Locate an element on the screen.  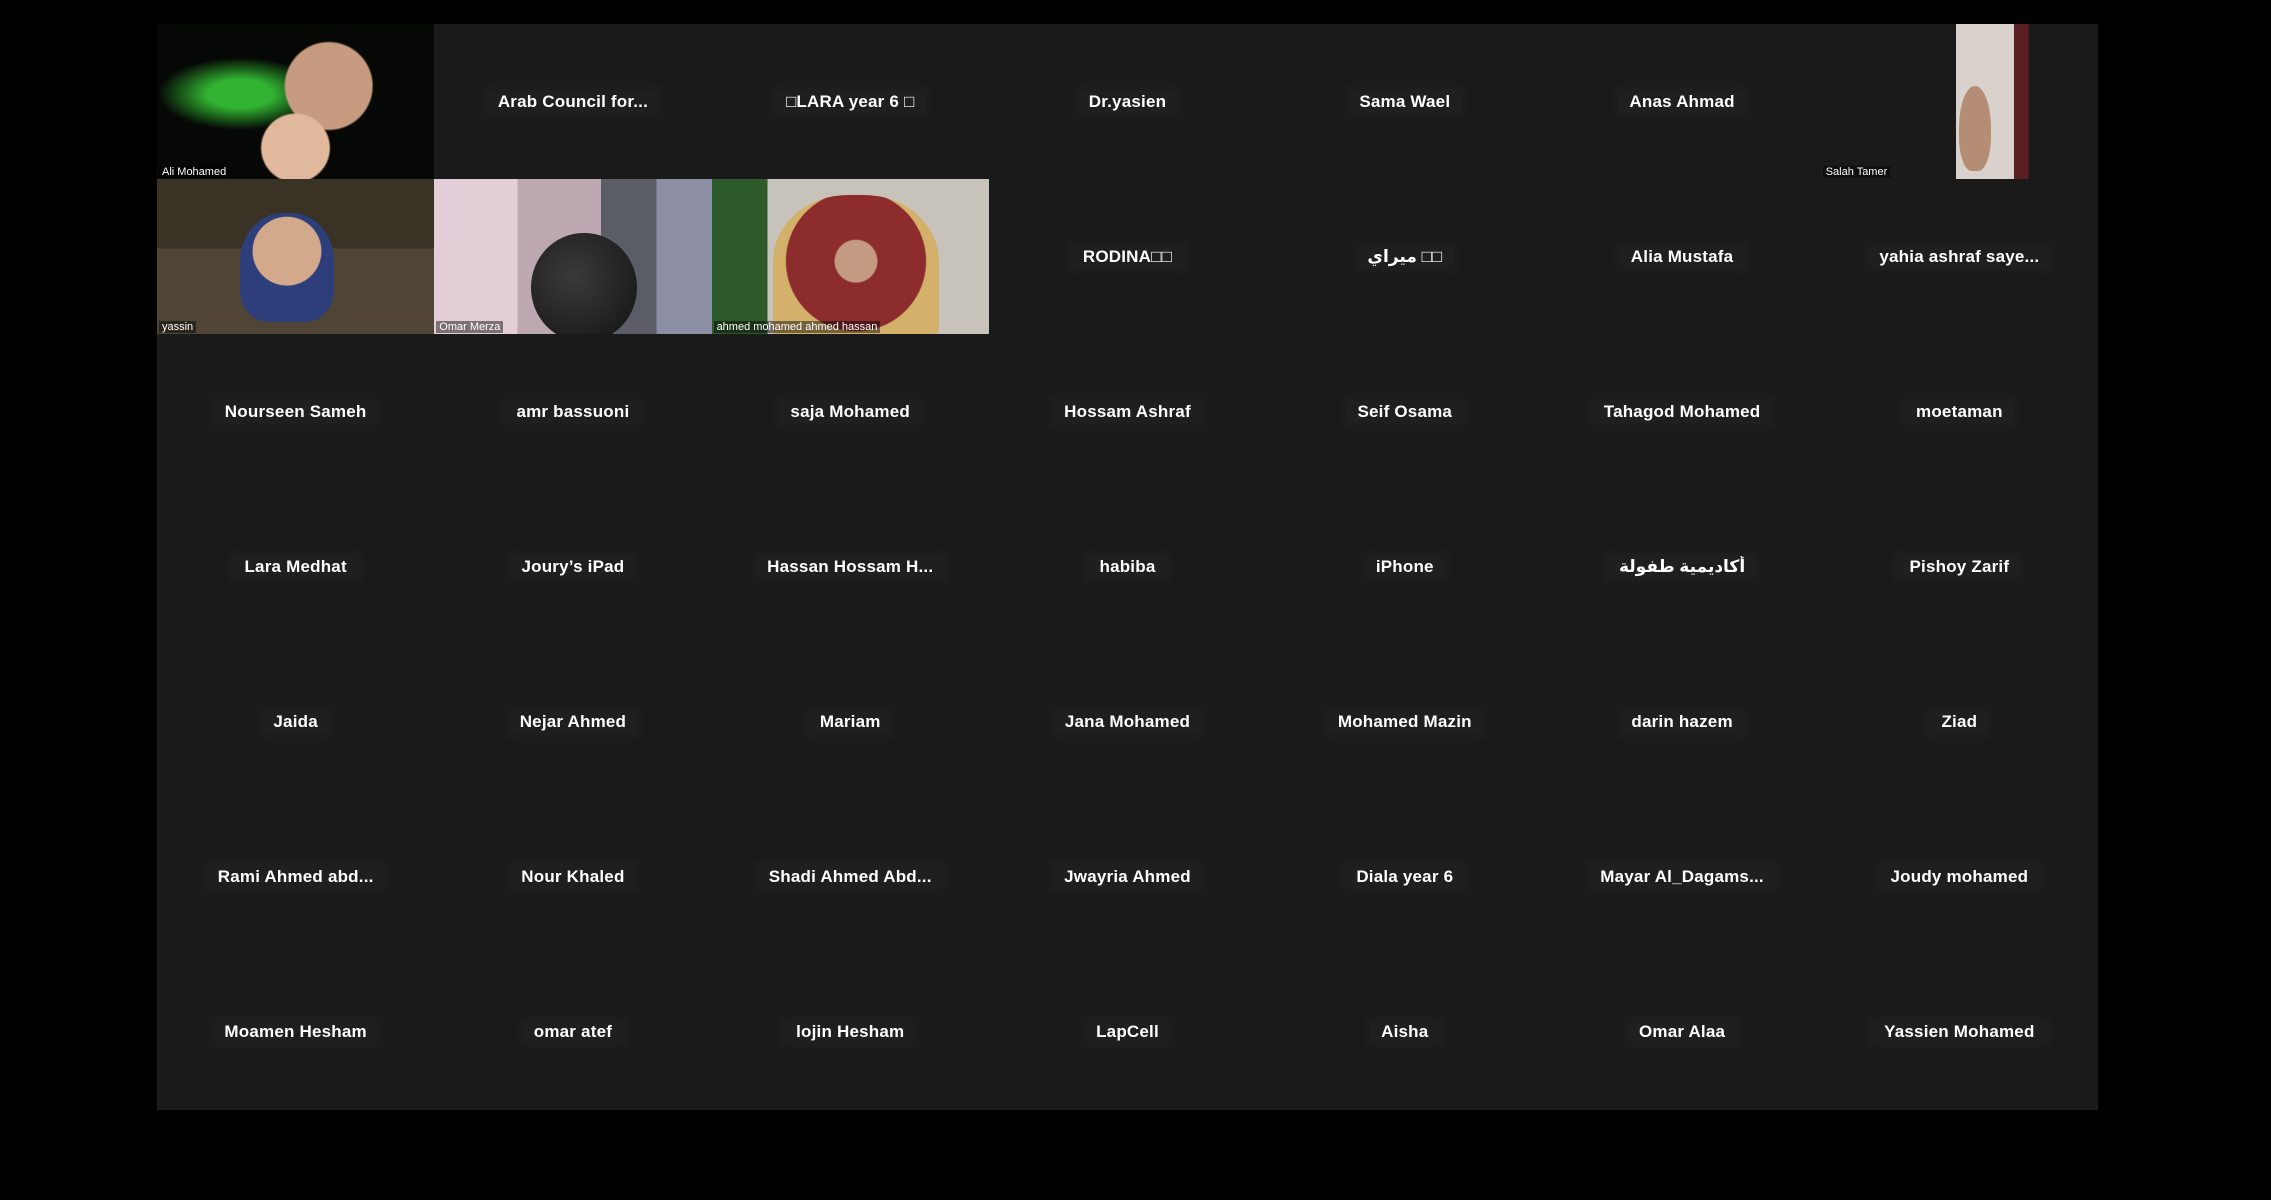
participant-tile: Jana Mohamed is located at coordinates (1127, 722).